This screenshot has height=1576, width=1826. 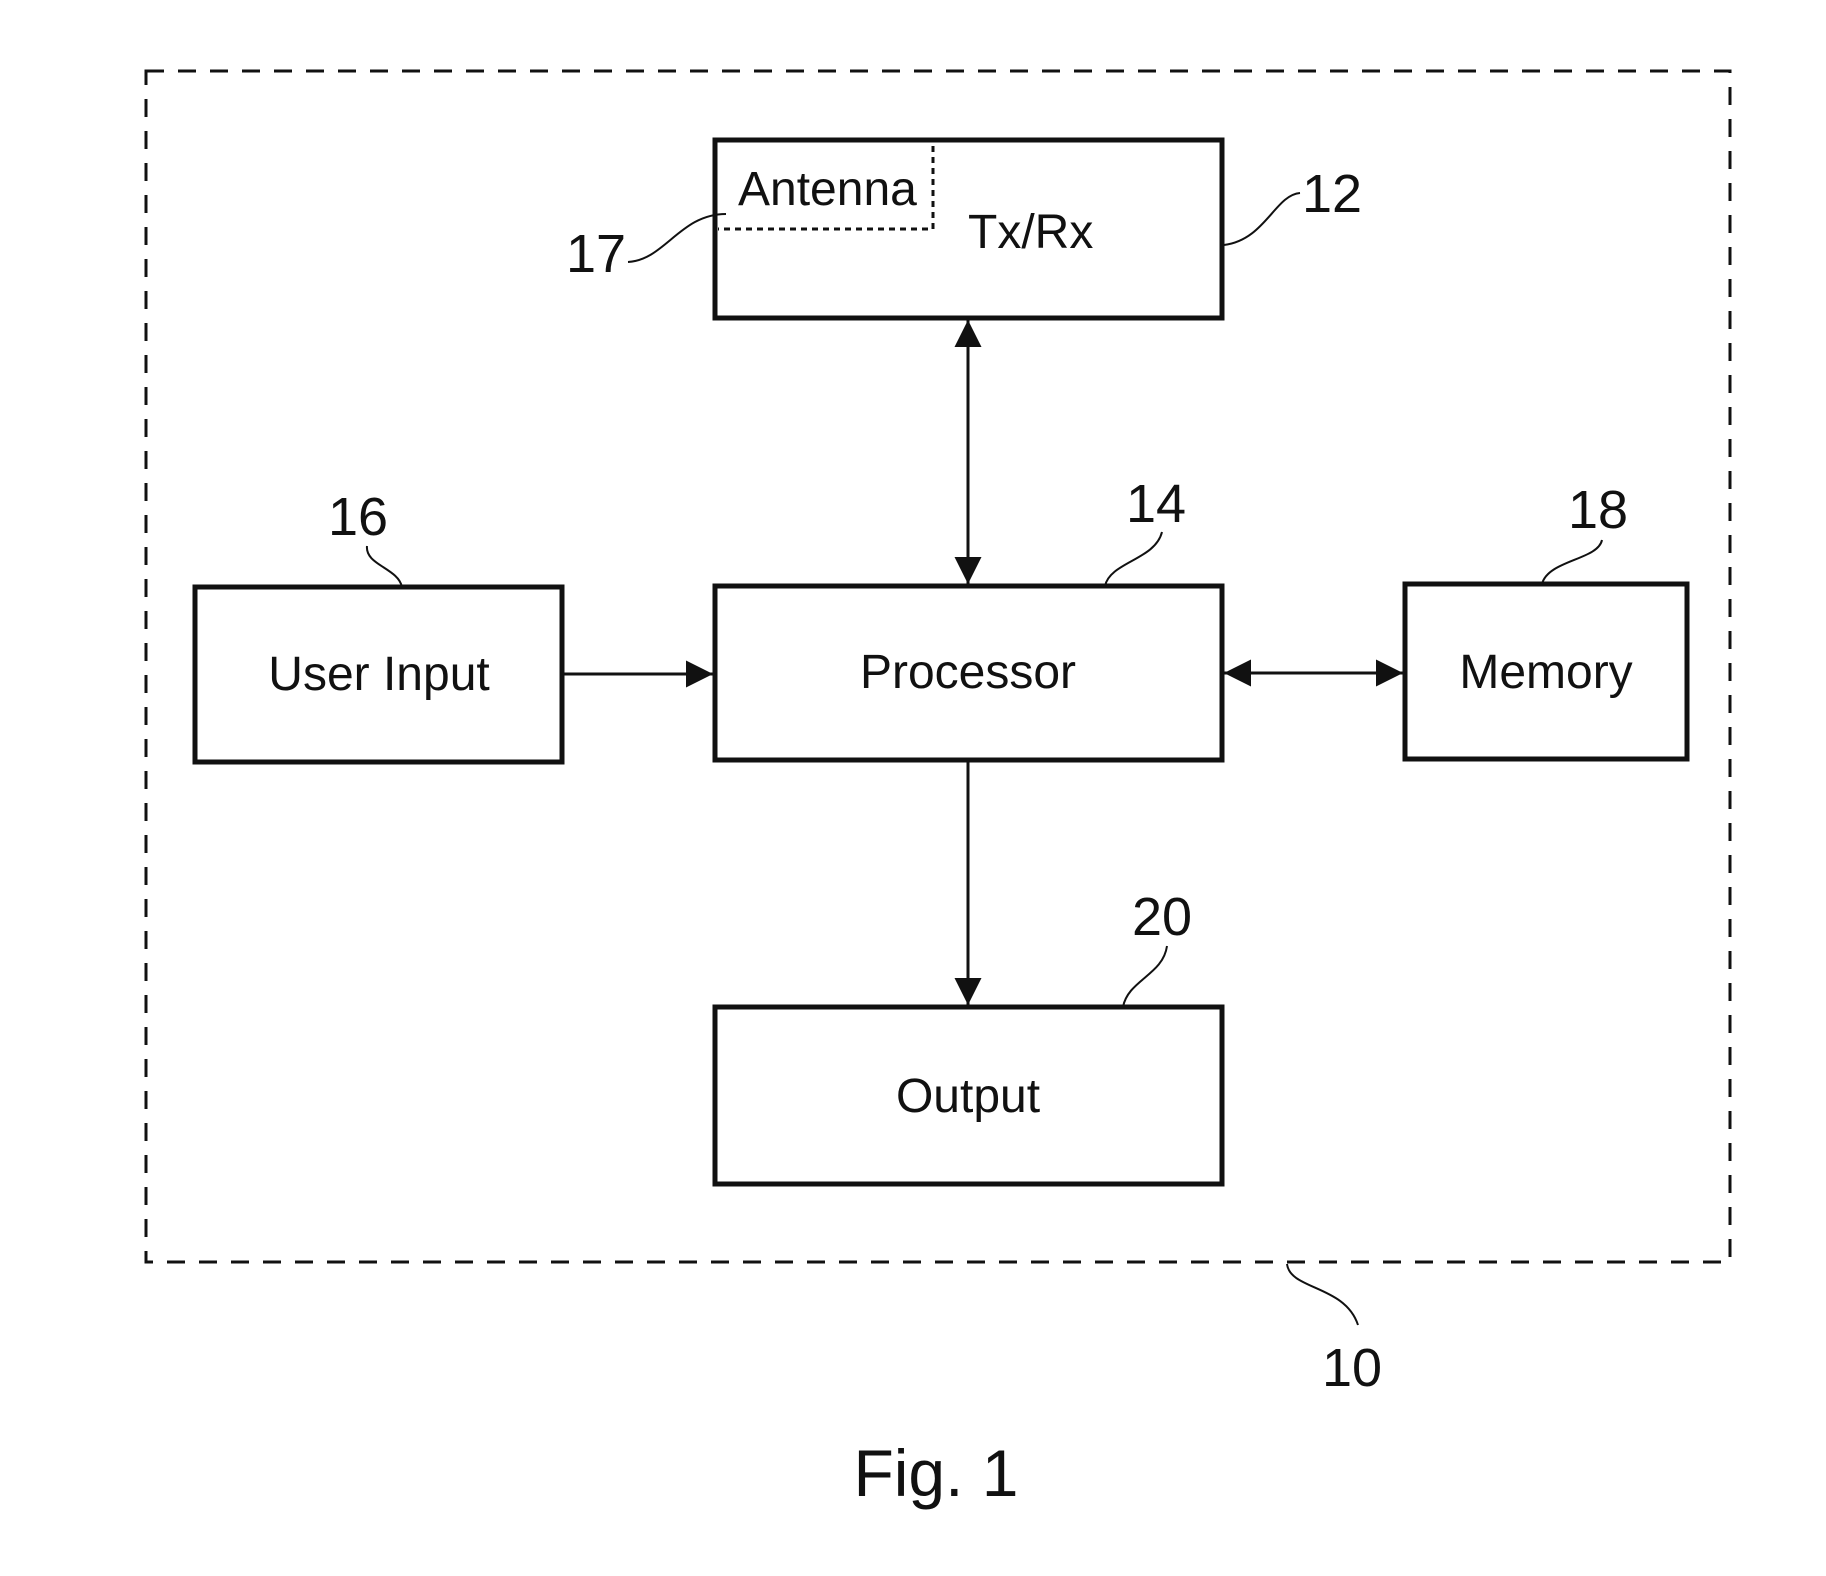 What do you see at coordinates (358, 517) in the screenshot?
I see `ref-16: 16` at bounding box center [358, 517].